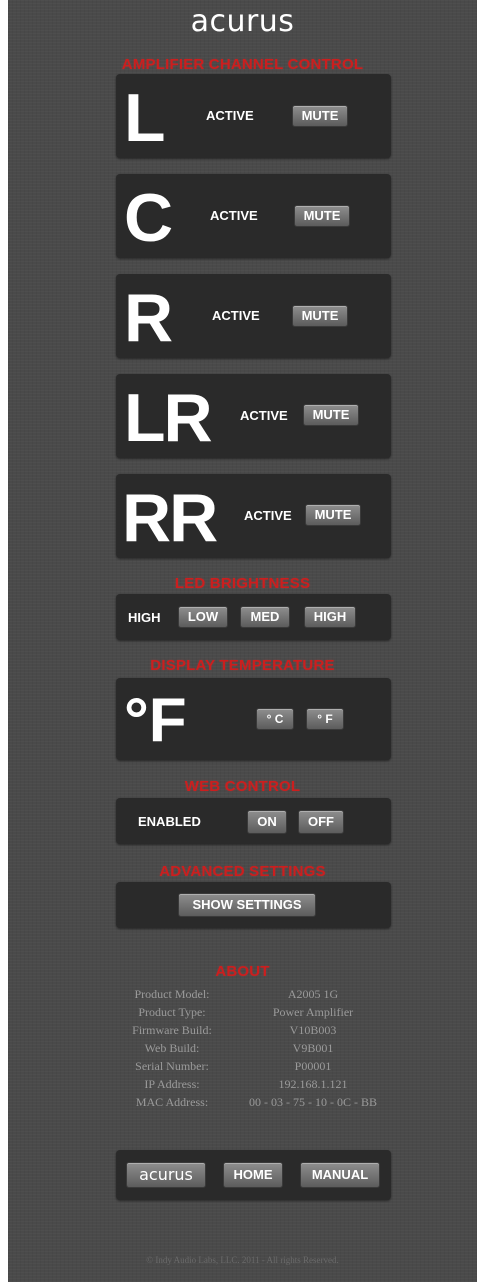  Describe the element at coordinates (313, 1084) in the screenshot. I see `about-value-ip: 192.168.1.121` at that location.